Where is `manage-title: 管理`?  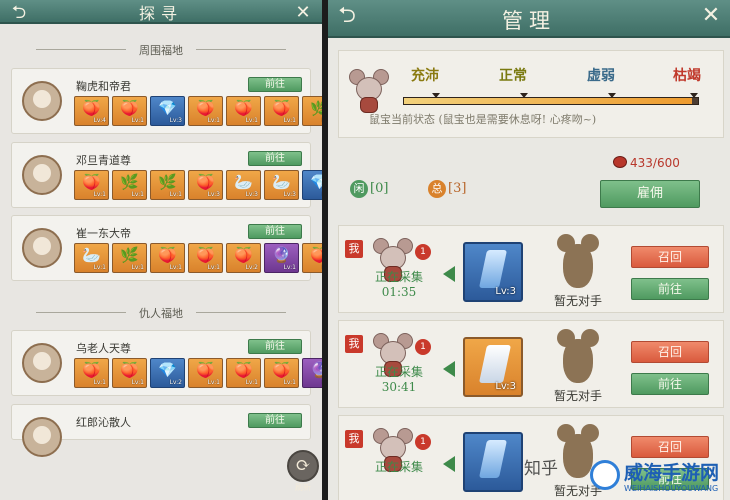 manage-title: 管理 is located at coordinates (529, 21).